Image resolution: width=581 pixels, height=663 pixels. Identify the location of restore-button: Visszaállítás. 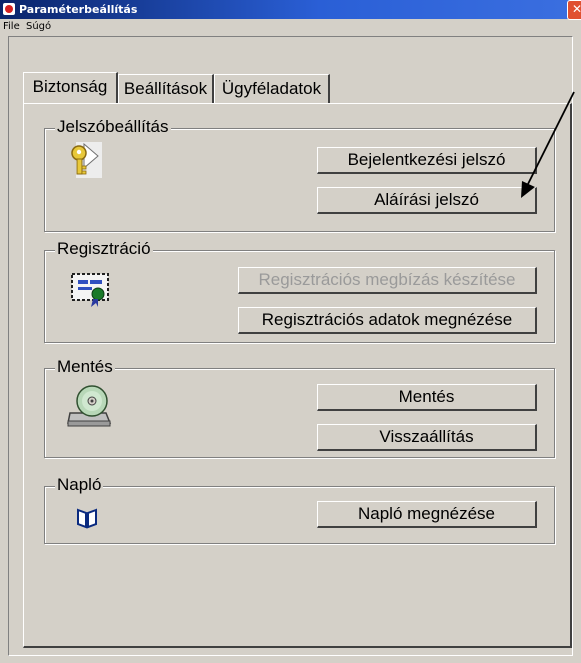
(427, 437).